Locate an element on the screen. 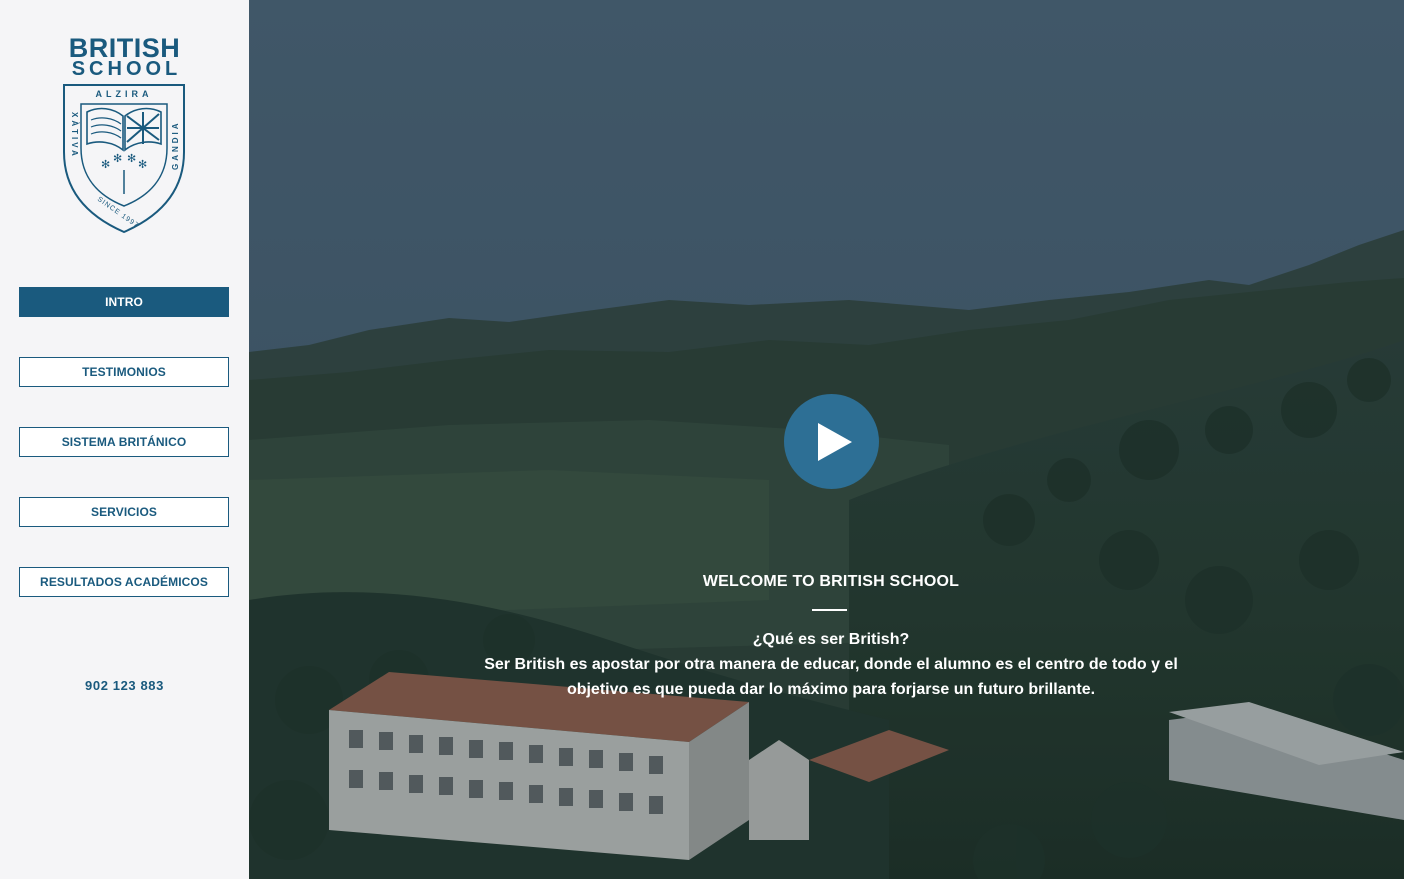 The width and height of the screenshot is (1404, 879). nav-item-testimonios: TESTIMONIOS is located at coordinates (124, 372).